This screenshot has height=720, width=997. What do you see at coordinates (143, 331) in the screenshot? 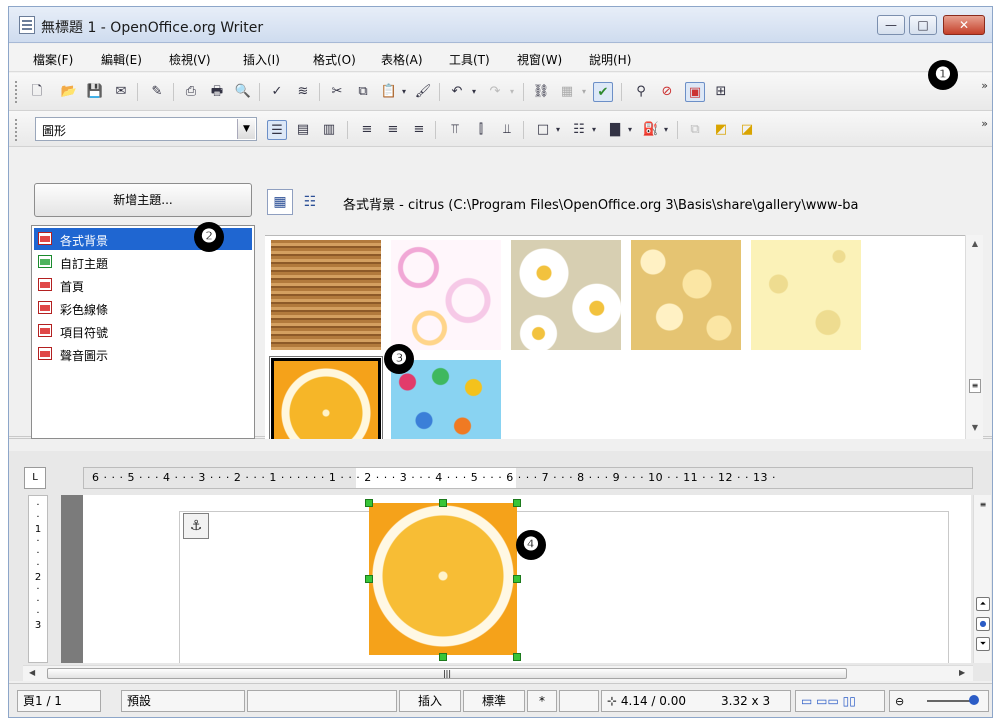
I see `theme-item: 項目符號` at bounding box center [143, 331].